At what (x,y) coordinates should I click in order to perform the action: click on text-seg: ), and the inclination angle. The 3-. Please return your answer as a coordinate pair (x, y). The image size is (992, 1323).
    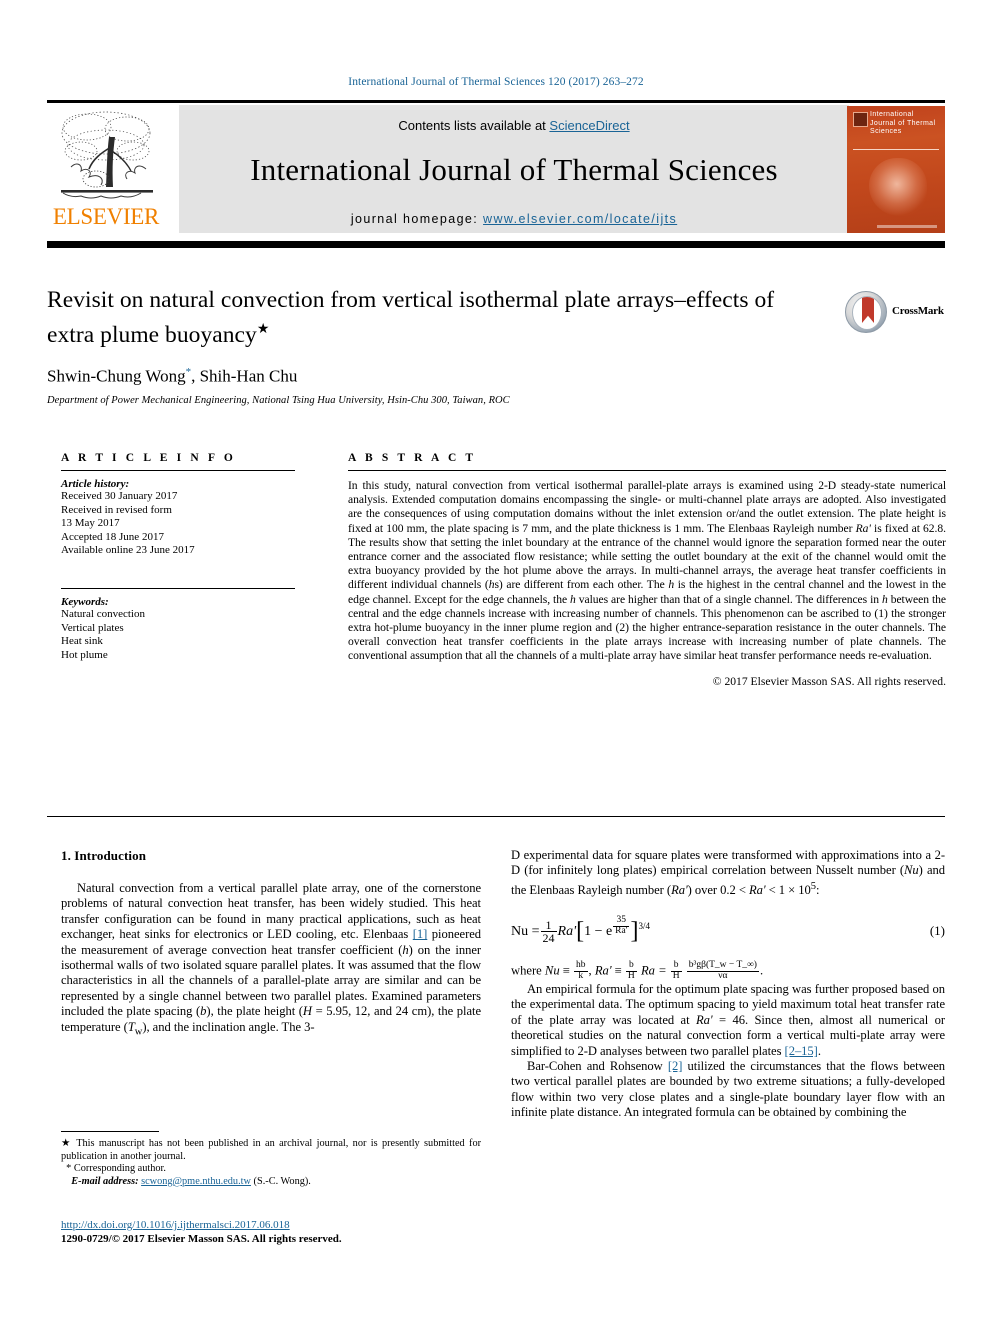
    Looking at the image, I should click on (228, 1026).